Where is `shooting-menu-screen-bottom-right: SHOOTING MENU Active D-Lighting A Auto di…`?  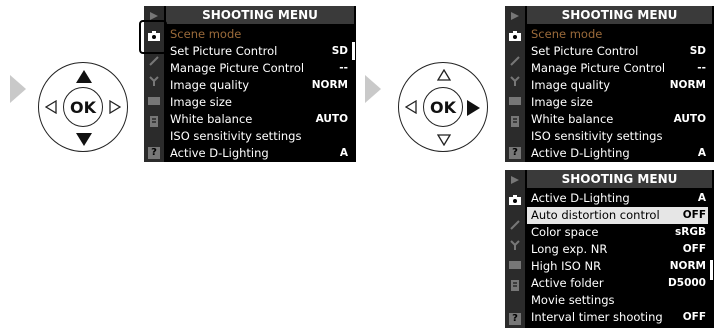
shooting-menu-screen-bottom-right: SHOOTING MENU Active D-Lighting A Auto di… is located at coordinates (609, 249).